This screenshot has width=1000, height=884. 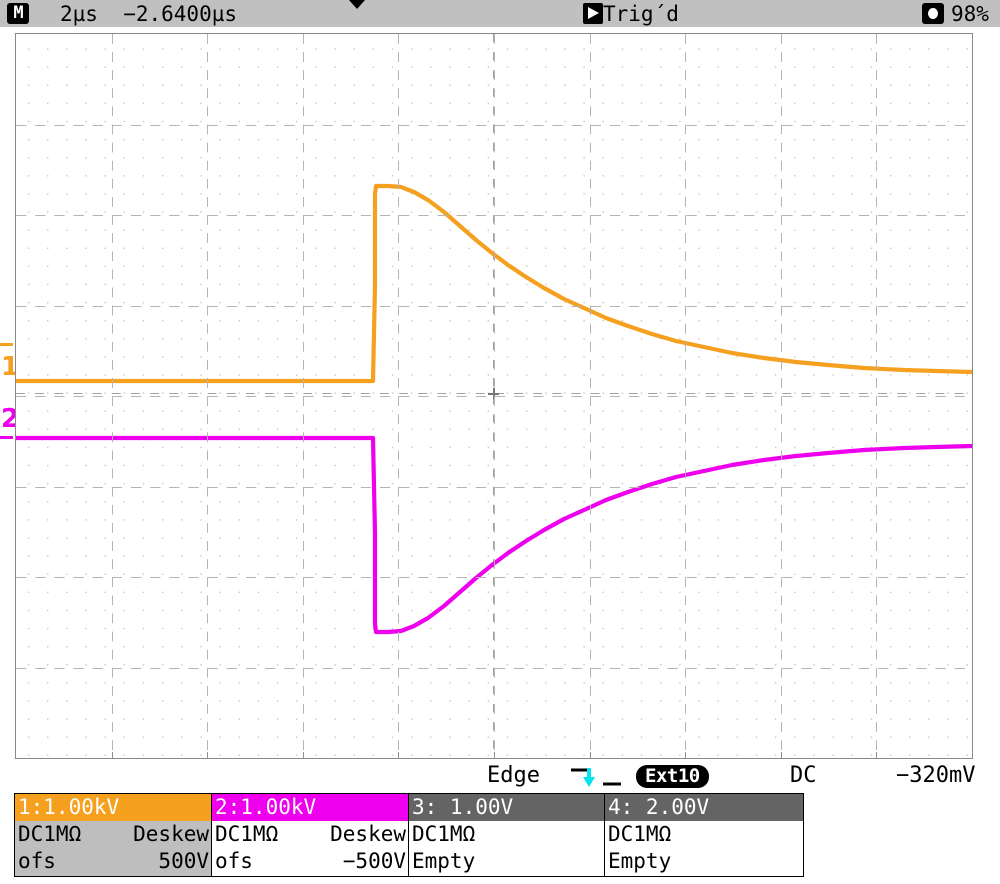 I want to click on channel-1-offset-label: ofs 500V, so click(x=113, y=861).